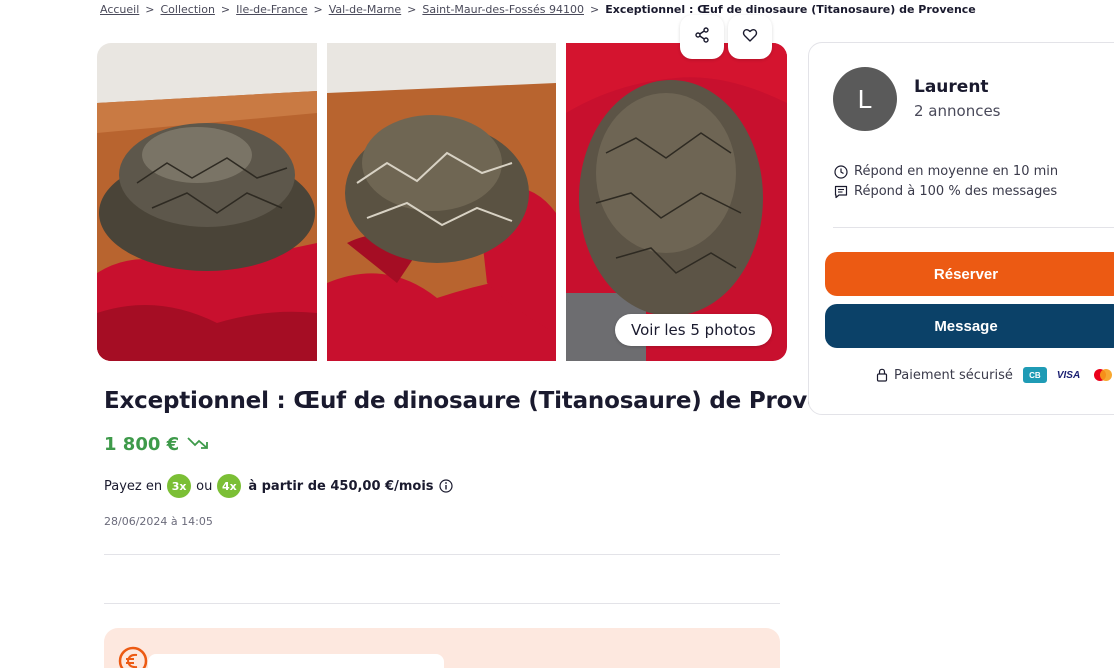 The image size is (1114, 668). Describe the element at coordinates (365, 9) in the screenshot. I see `breadcrumb-item-department: Val-de-Marne` at that location.